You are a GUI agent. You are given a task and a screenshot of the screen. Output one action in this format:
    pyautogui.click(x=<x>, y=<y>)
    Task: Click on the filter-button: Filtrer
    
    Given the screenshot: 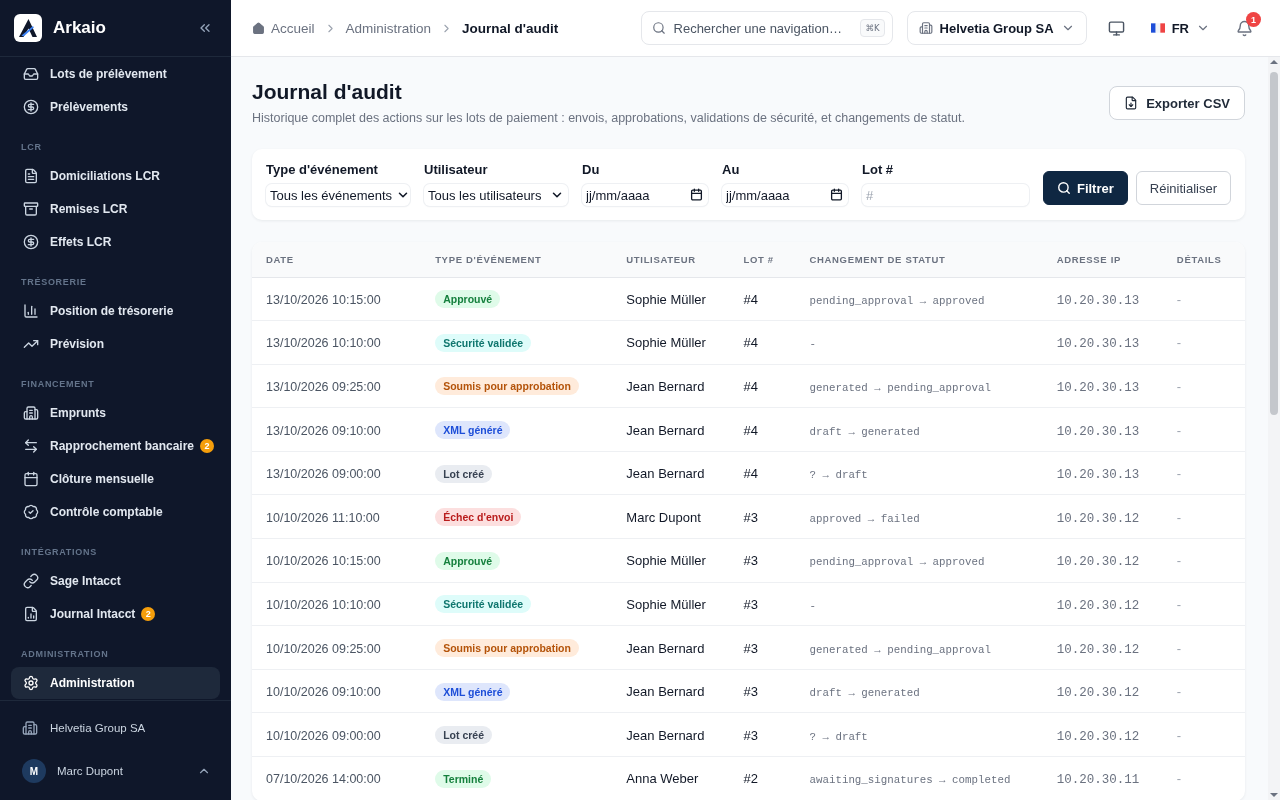 What is the action you would take?
    pyautogui.click(x=1085, y=188)
    